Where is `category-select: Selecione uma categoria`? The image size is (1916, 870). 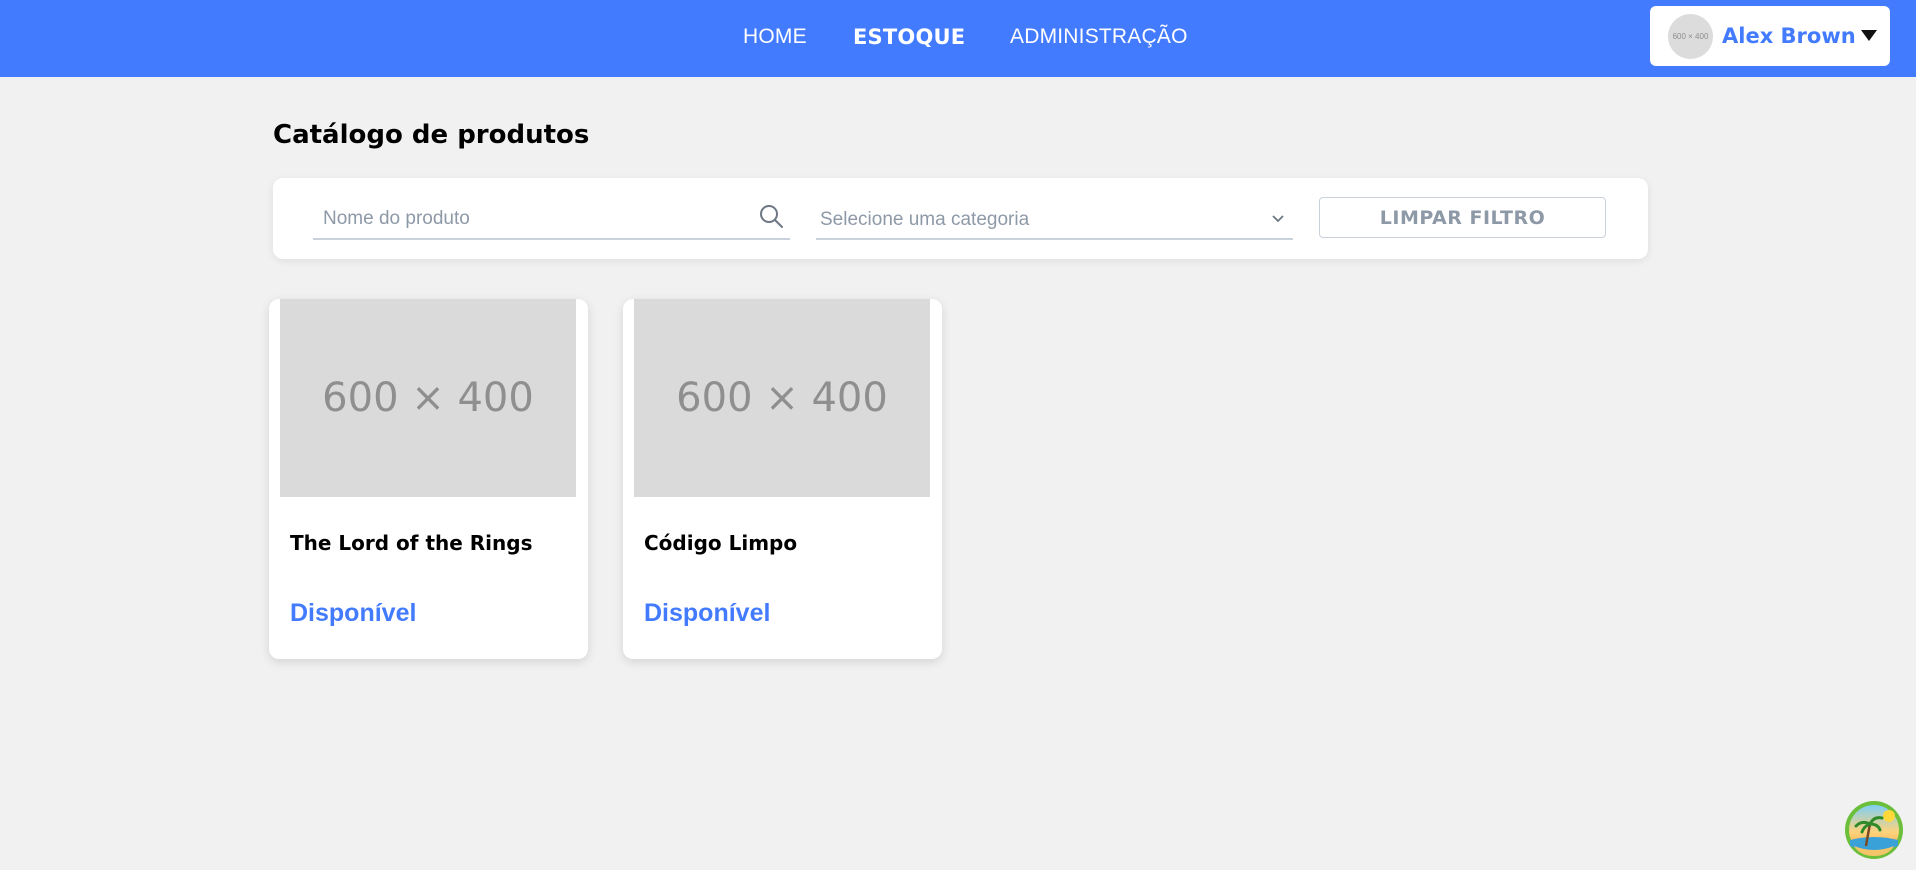 category-select: Selecione uma categoria is located at coordinates (1054, 220).